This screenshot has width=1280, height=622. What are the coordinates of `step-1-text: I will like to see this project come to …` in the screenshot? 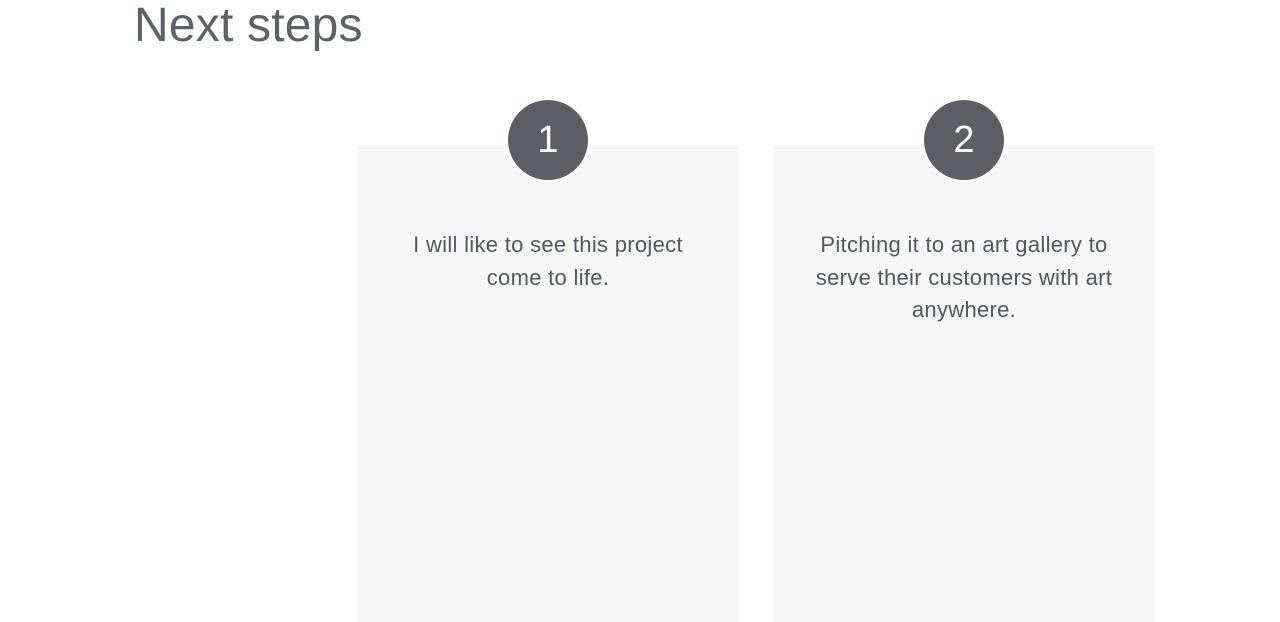 It's located at (548, 261).